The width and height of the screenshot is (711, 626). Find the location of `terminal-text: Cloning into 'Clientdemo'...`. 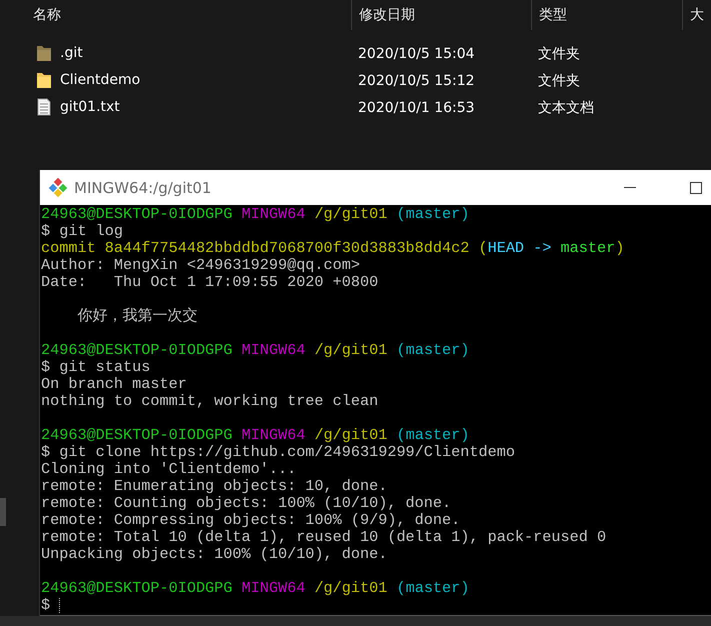

terminal-text: Cloning into 'Clientdemo'... is located at coordinates (168, 469).